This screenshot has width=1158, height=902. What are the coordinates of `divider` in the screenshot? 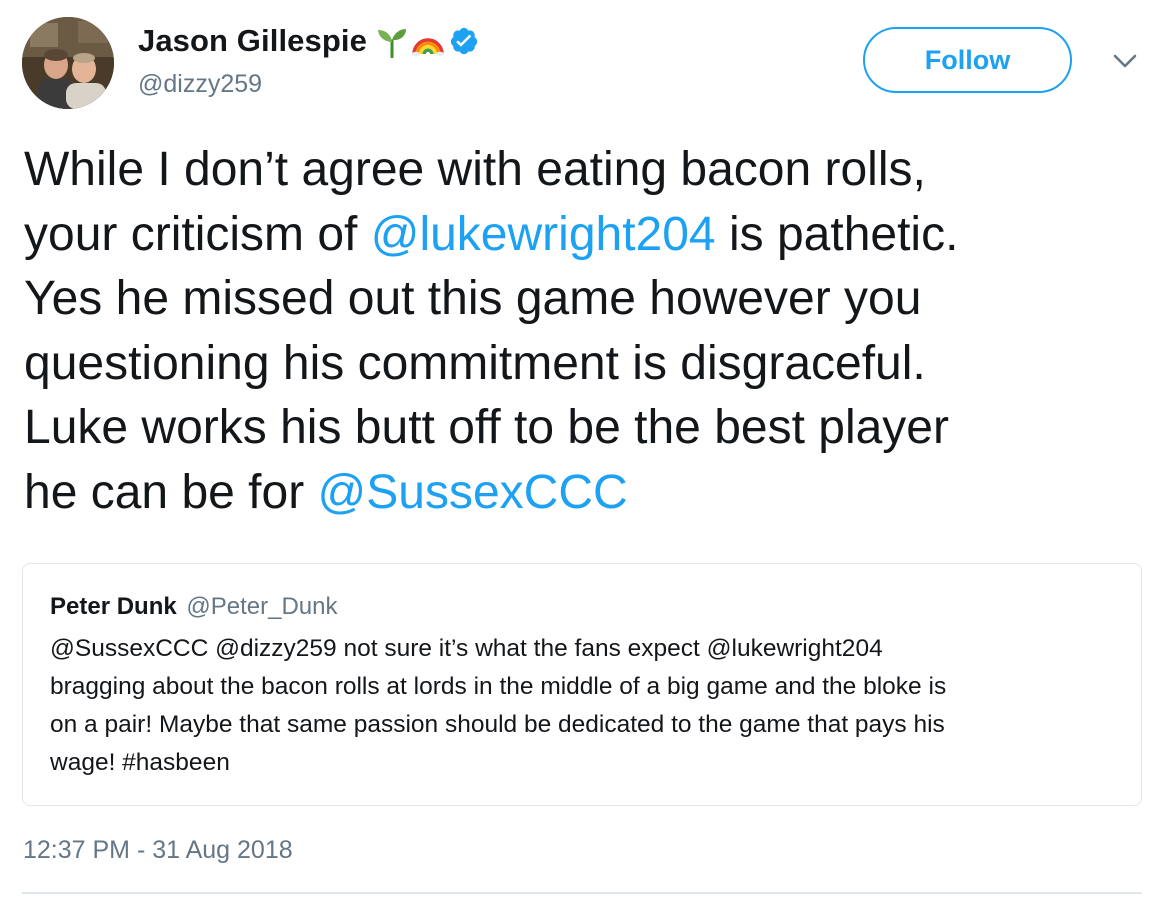 It's located at (582, 893).